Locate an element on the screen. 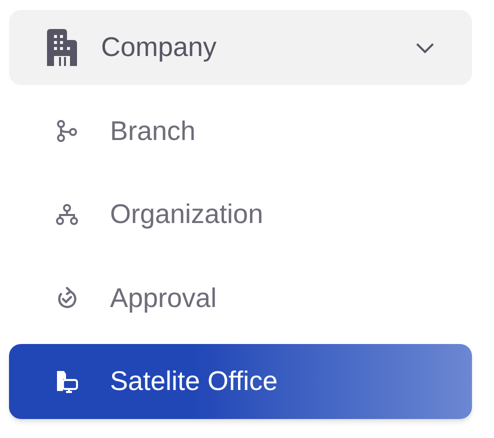 Image resolution: width=494 pixels, height=438 pixels. building-monitor-icon is located at coordinates (67, 382).